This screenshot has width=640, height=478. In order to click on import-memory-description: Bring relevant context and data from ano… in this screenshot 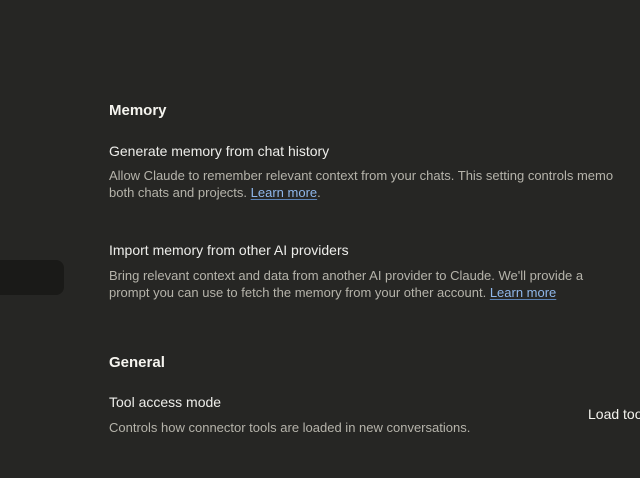, I will do `click(346, 284)`.